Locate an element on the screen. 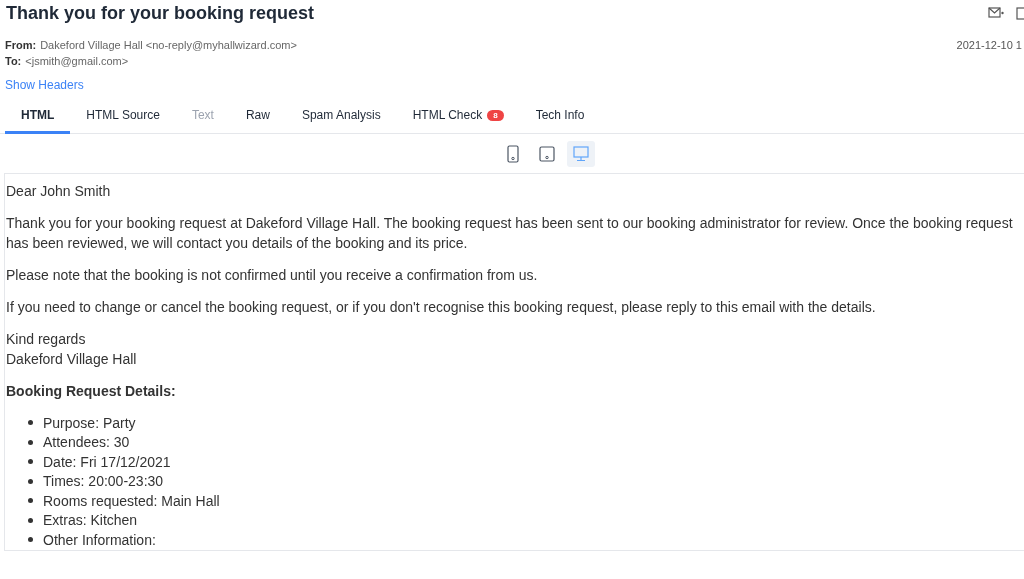 This screenshot has width=1024, height=579. detail-item: Extras: Kitchen is located at coordinates (90, 521).